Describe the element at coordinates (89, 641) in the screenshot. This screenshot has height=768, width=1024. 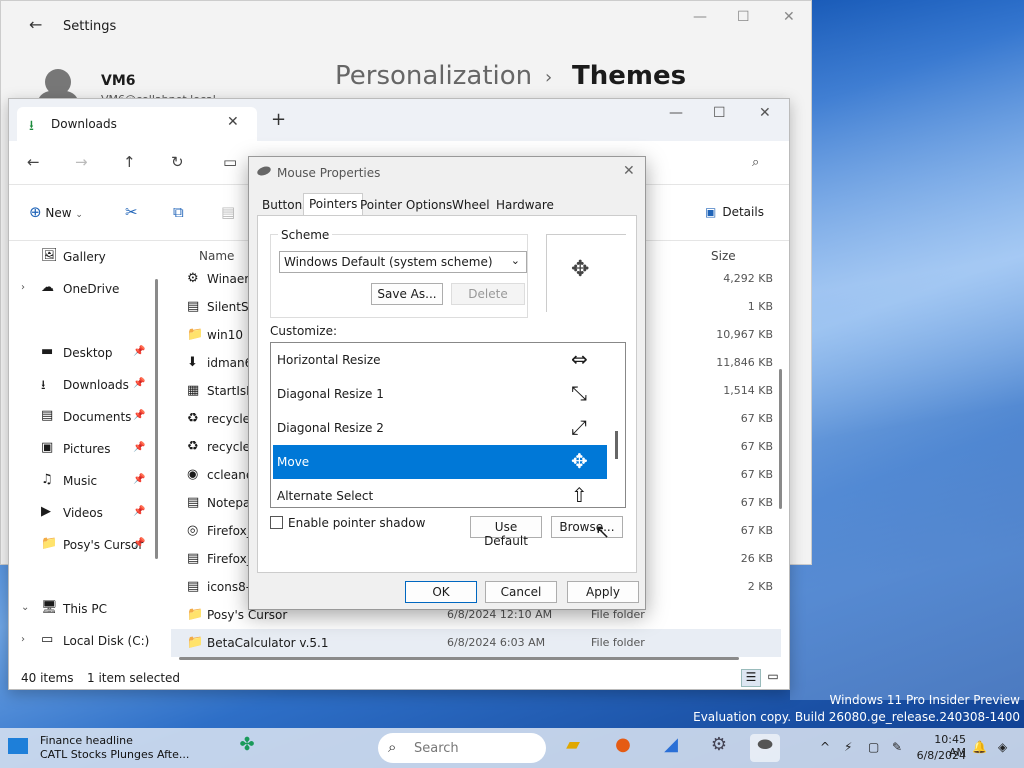
I see `sidebar-item: › ▭ Local Disk (C:)` at that location.